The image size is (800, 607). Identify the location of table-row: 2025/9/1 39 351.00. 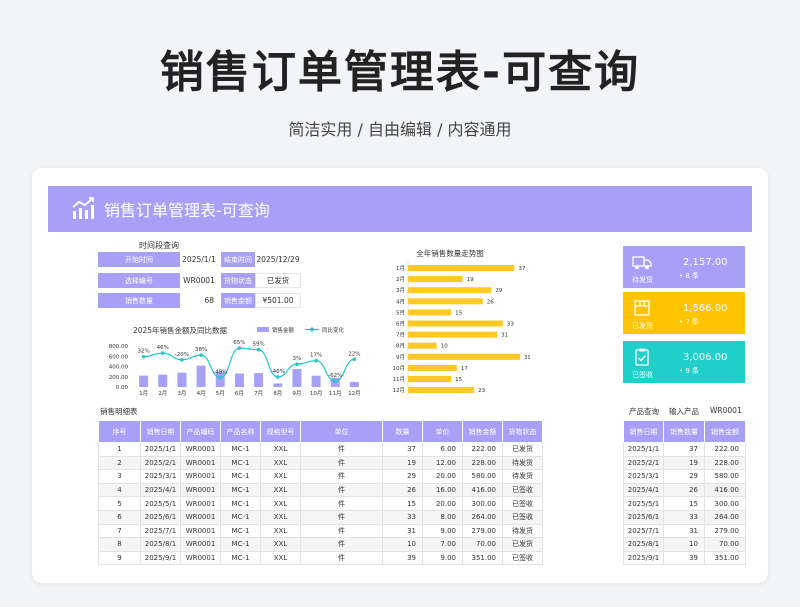
(684, 558).